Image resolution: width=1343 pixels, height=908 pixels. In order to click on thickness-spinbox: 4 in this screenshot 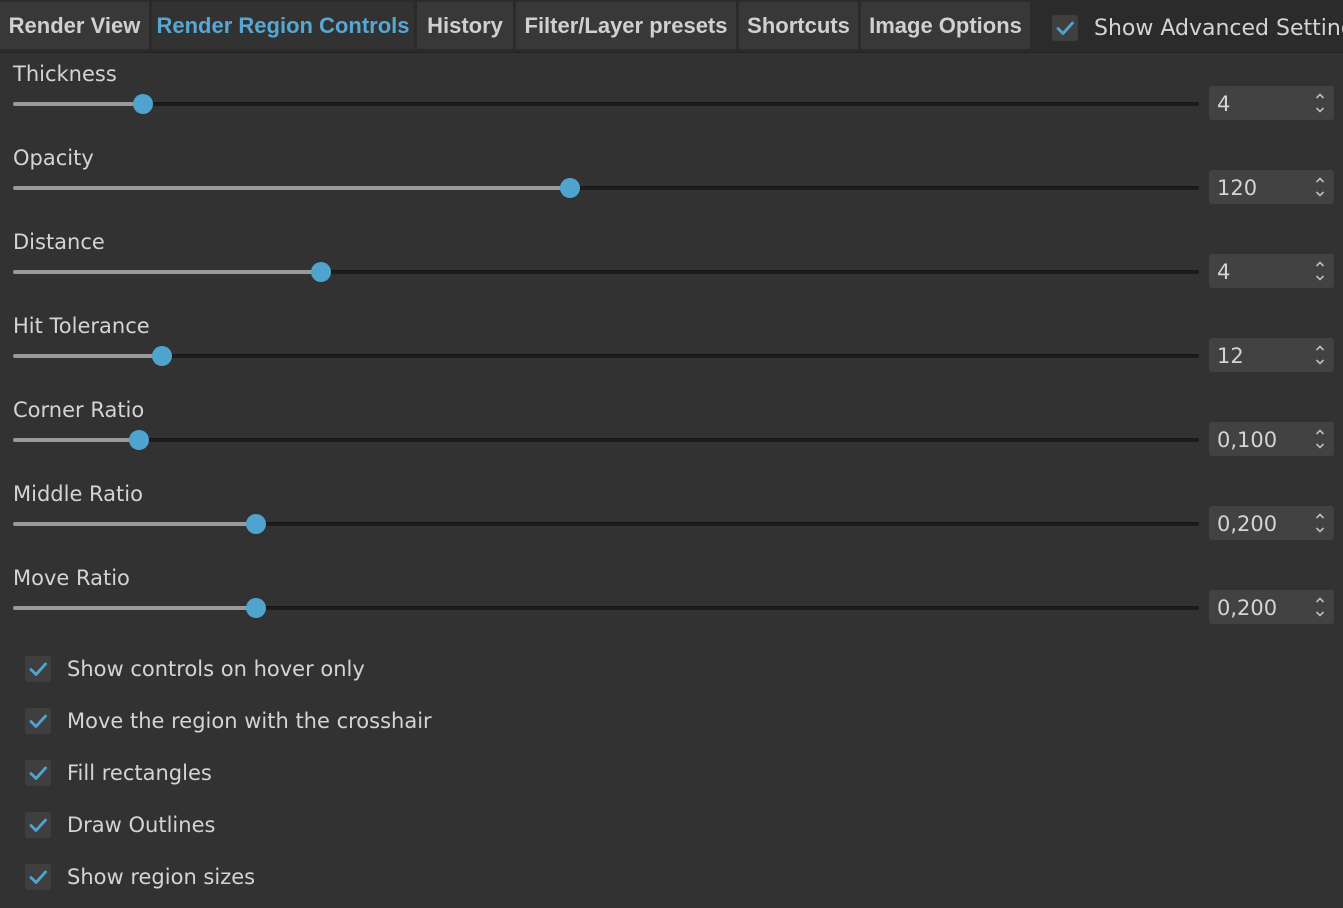, I will do `click(1271, 103)`.